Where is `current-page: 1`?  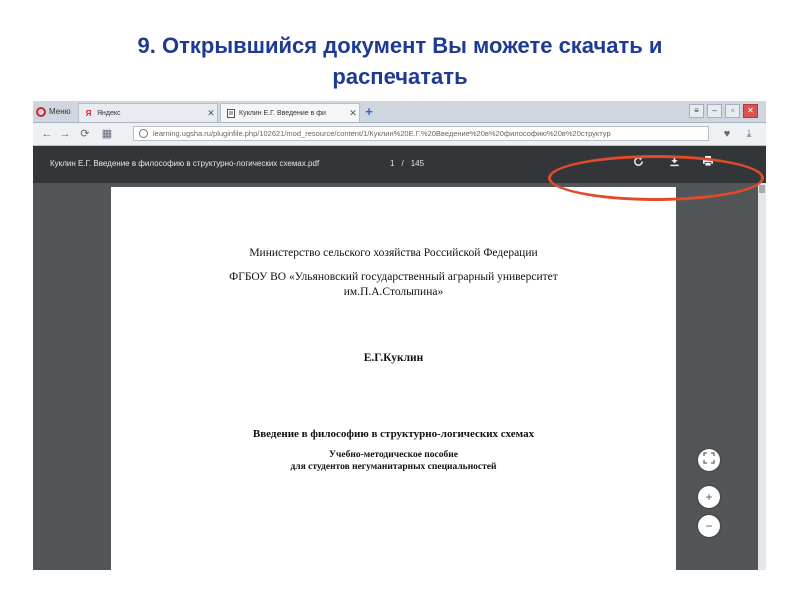 current-page: 1 is located at coordinates (392, 163).